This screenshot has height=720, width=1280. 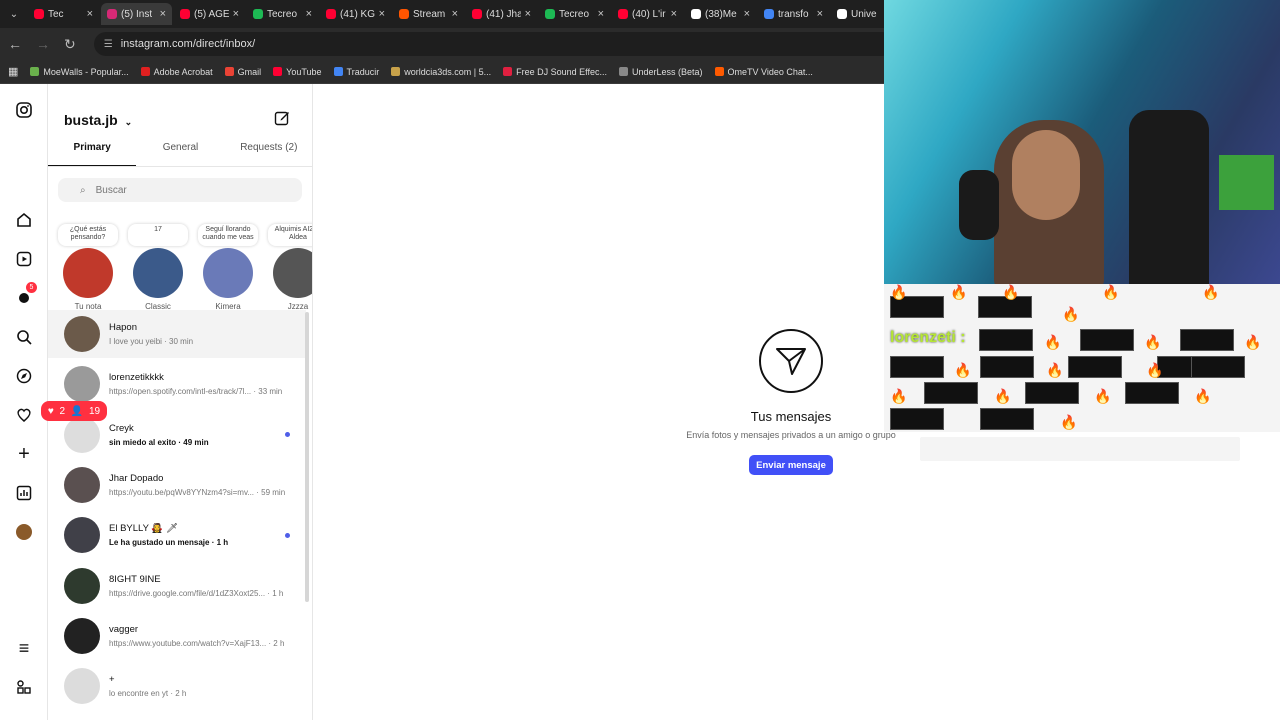 I want to click on tab-title: (38)Me, so click(x=721, y=14).